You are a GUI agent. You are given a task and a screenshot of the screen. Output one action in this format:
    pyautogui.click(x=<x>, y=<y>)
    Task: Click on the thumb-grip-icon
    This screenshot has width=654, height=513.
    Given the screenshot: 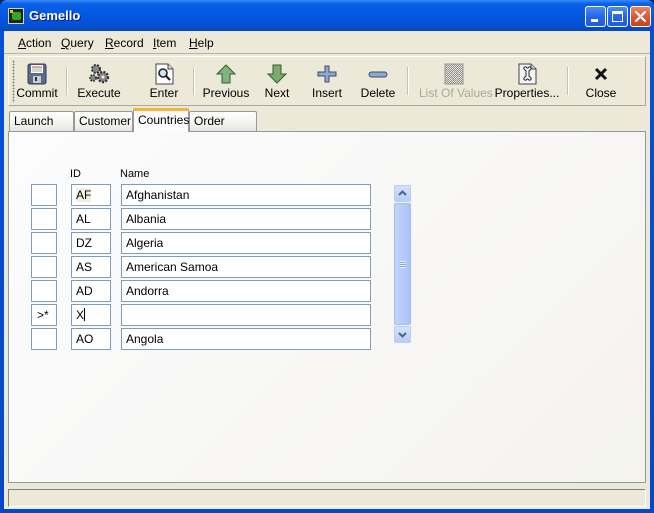 What is the action you would take?
    pyautogui.click(x=403, y=264)
    